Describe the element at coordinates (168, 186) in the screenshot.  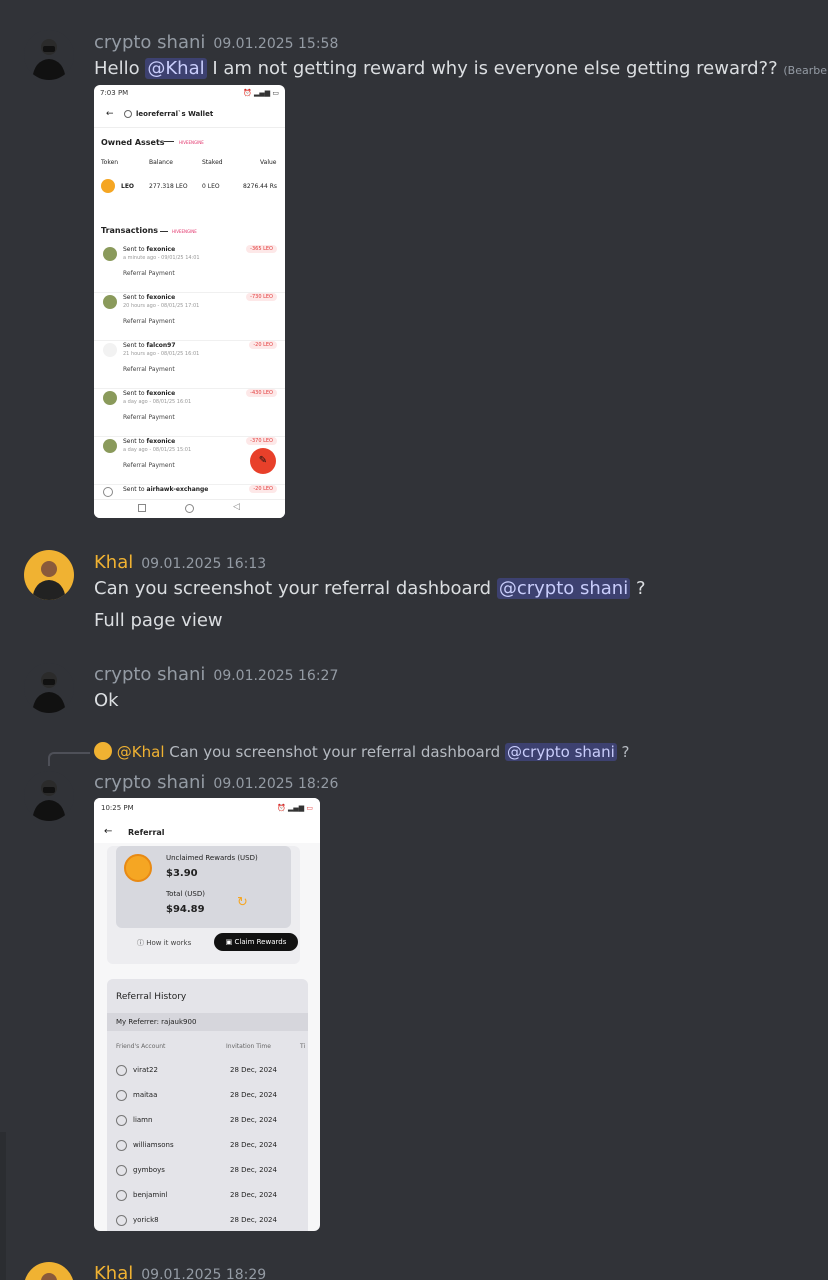
I see `asset-balance: 277.318 LEO` at that location.